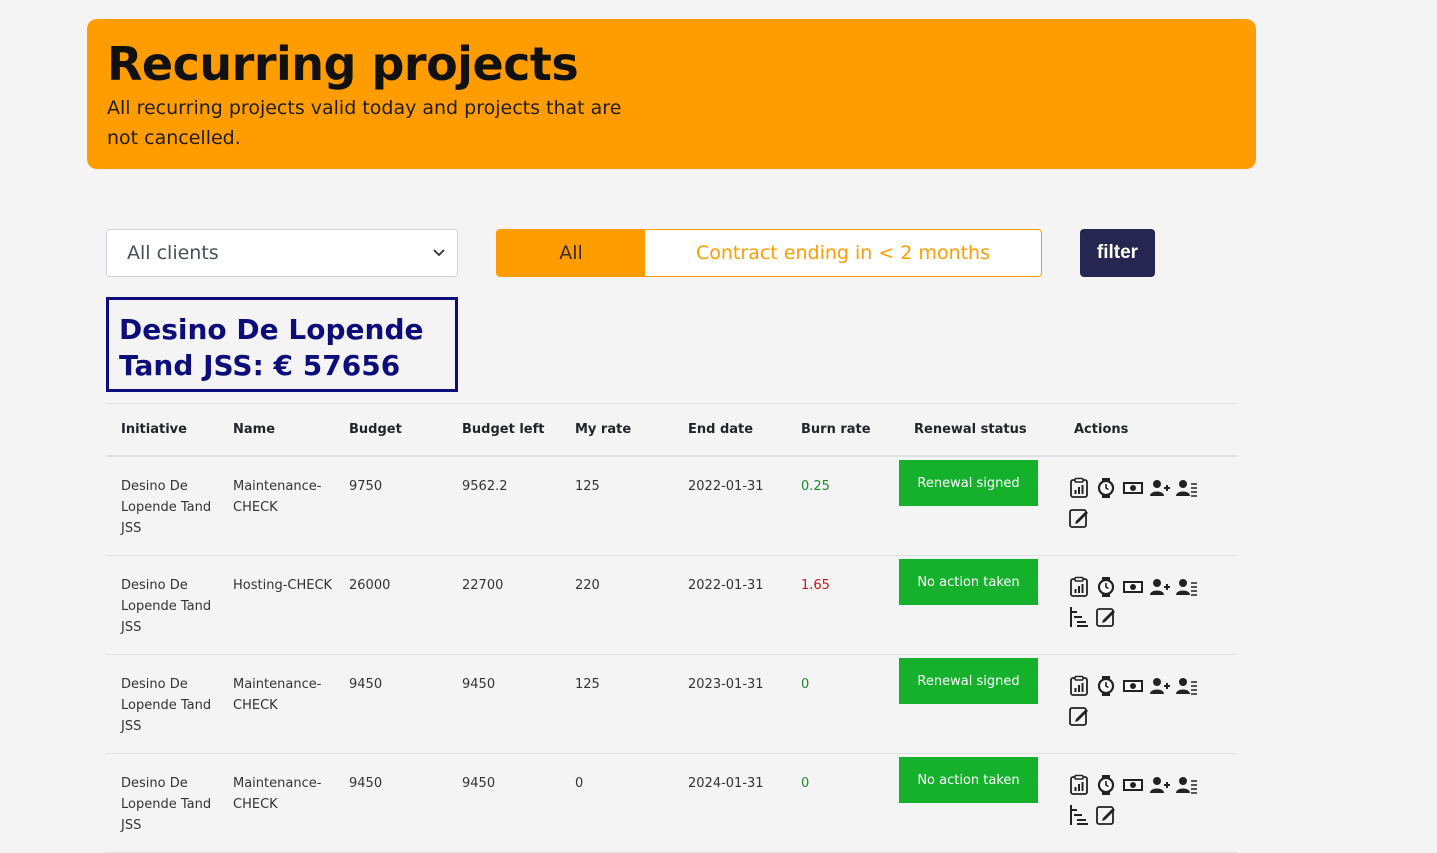 This screenshot has width=1437, height=853. What do you see at coordinates (616, 430) in the screenshot?
I see `column-header: My rate` at bounding box center [616, 430].